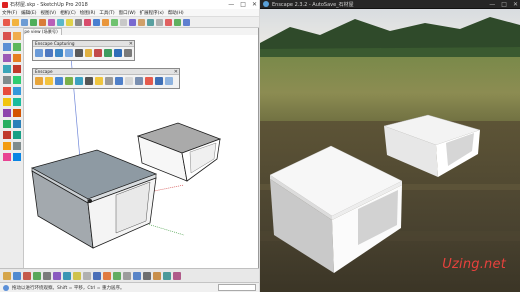  I want to click on pan-tool-icon, so click(123, 22).